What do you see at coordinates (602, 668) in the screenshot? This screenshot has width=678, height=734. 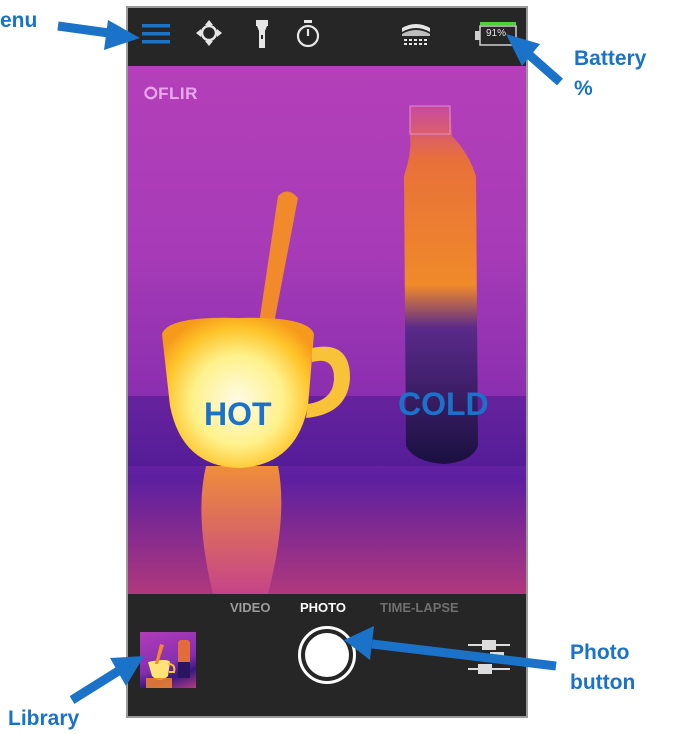 I see `photo-annotation: Photo button` at bounding box center [602, 668].